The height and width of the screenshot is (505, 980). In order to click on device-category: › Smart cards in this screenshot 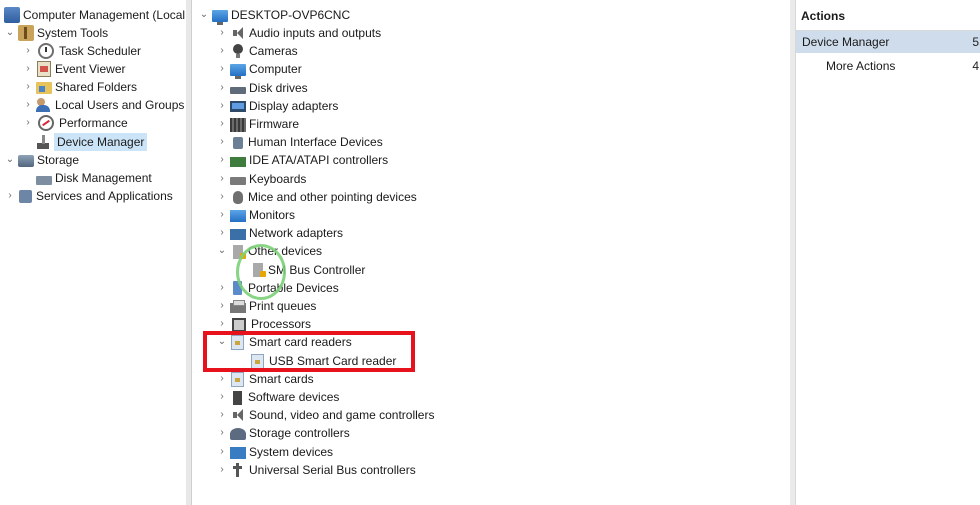, I will do `click(265, 379)`.